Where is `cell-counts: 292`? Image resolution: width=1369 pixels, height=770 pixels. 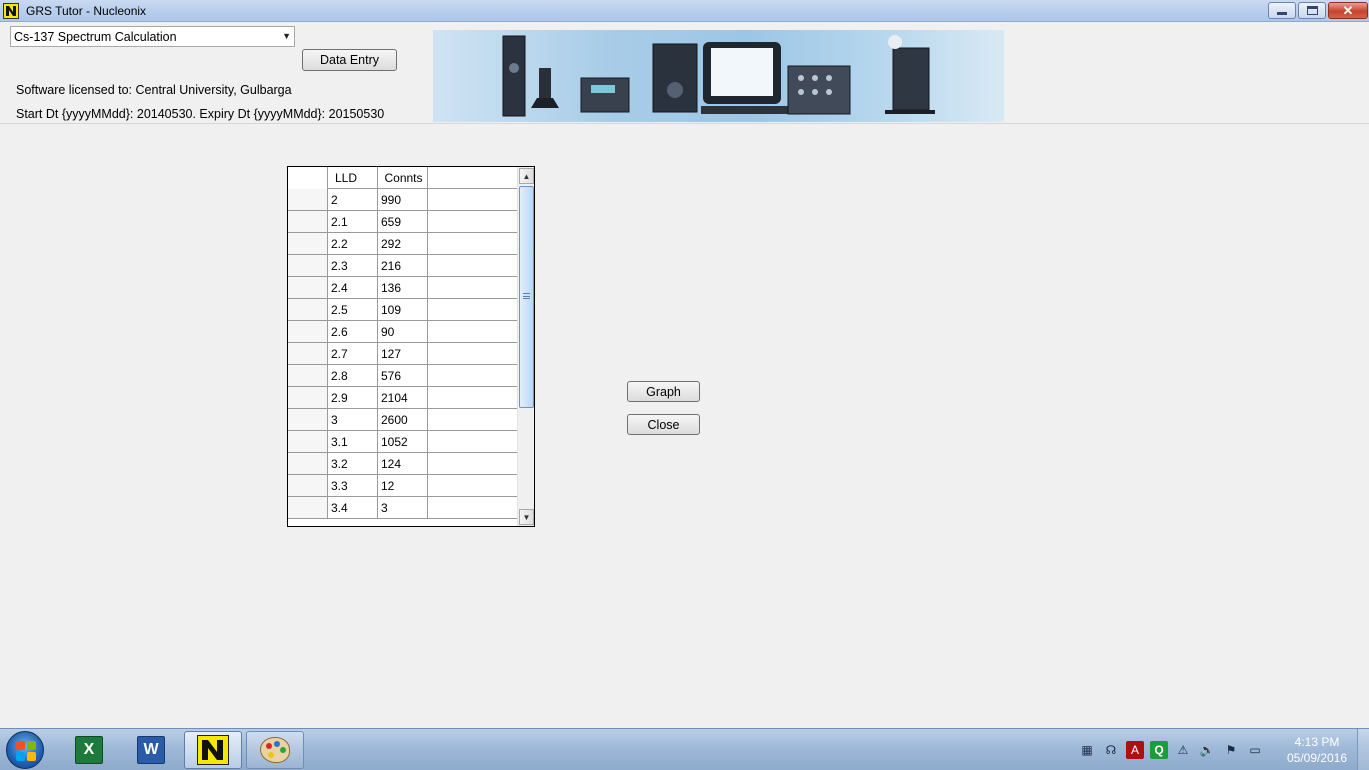 cell-counts: 292 is located at coordinates (403, 243).